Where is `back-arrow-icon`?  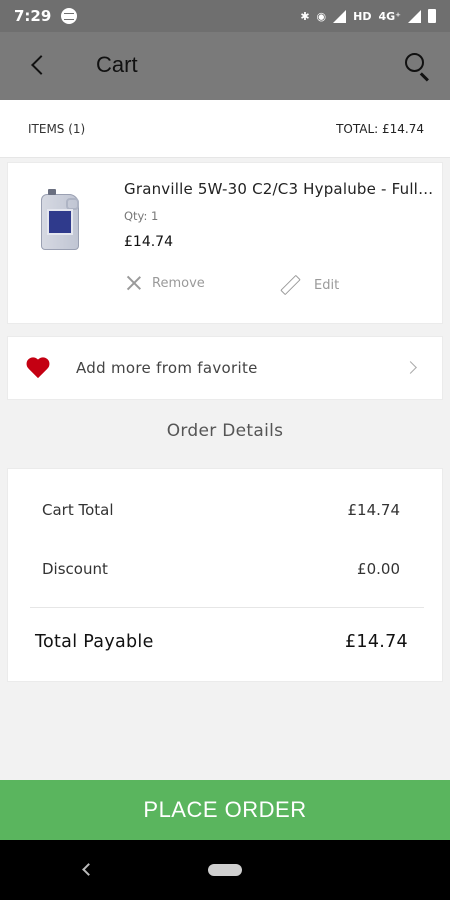 back-arrow-icon is located at coordinates (41, 65).